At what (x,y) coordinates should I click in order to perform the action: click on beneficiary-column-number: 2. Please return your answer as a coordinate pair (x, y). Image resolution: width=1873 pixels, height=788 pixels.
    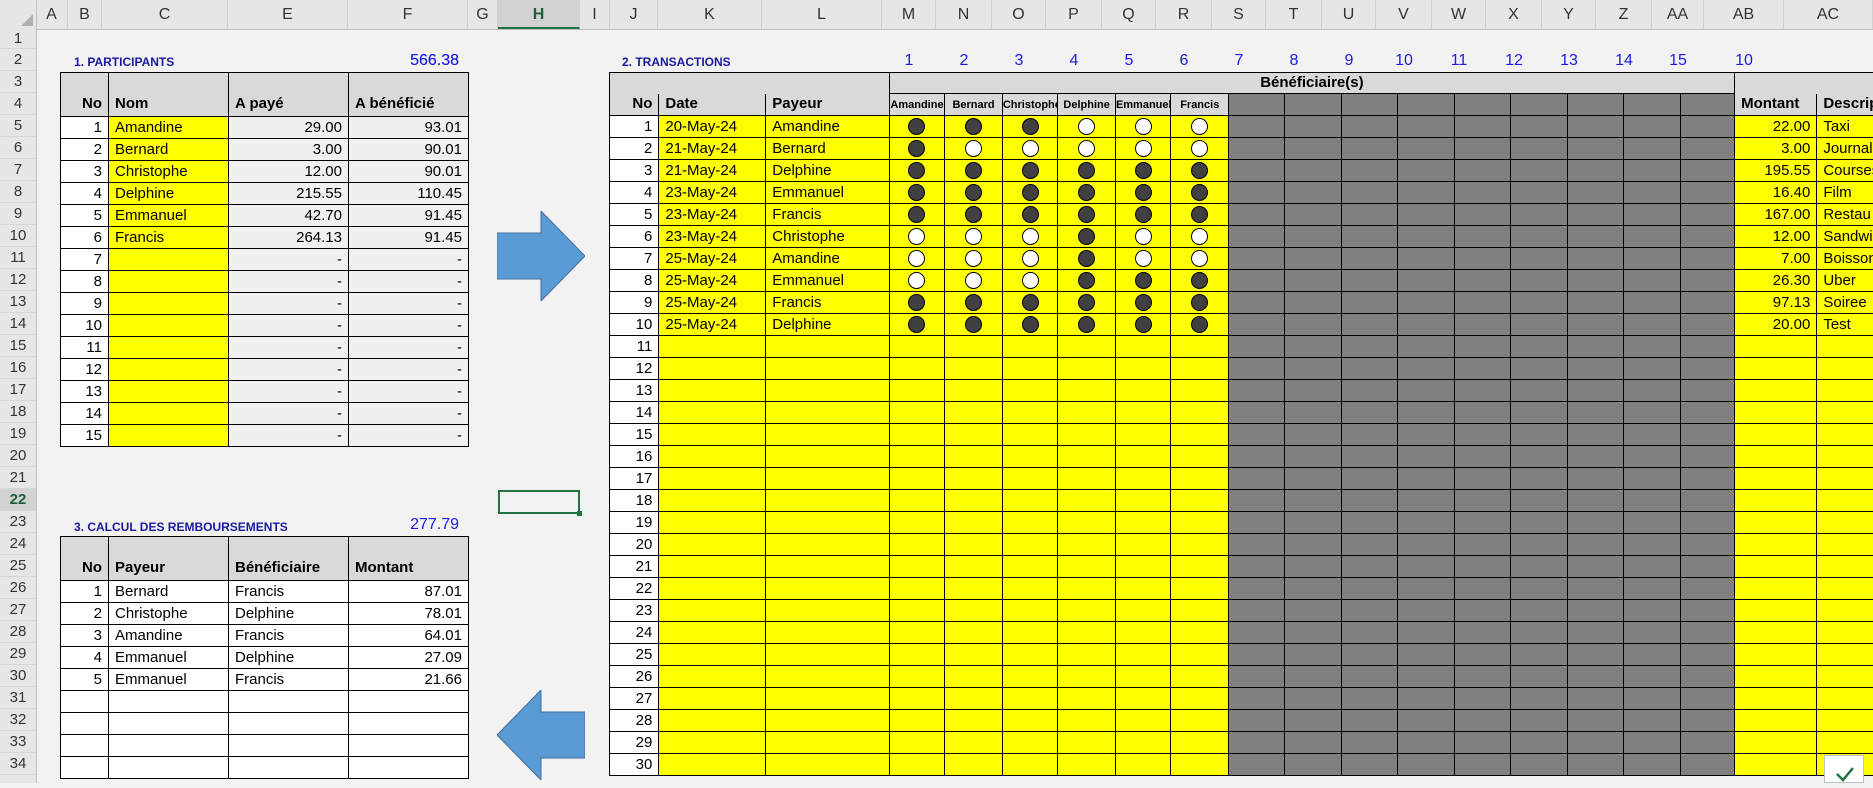
    Looking at the image, I should click on (964, 61).